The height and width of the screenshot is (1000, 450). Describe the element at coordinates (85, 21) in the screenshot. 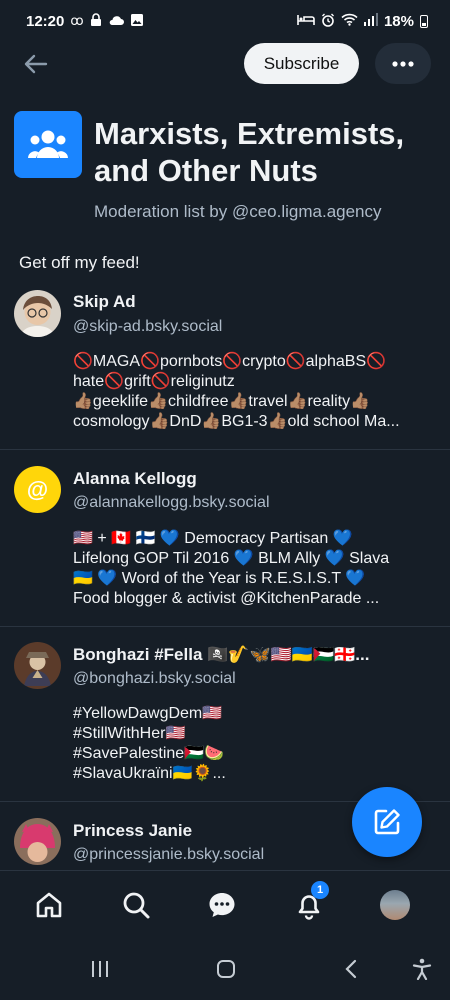

I see `status-left: 12:20 ꝏ` at that location.